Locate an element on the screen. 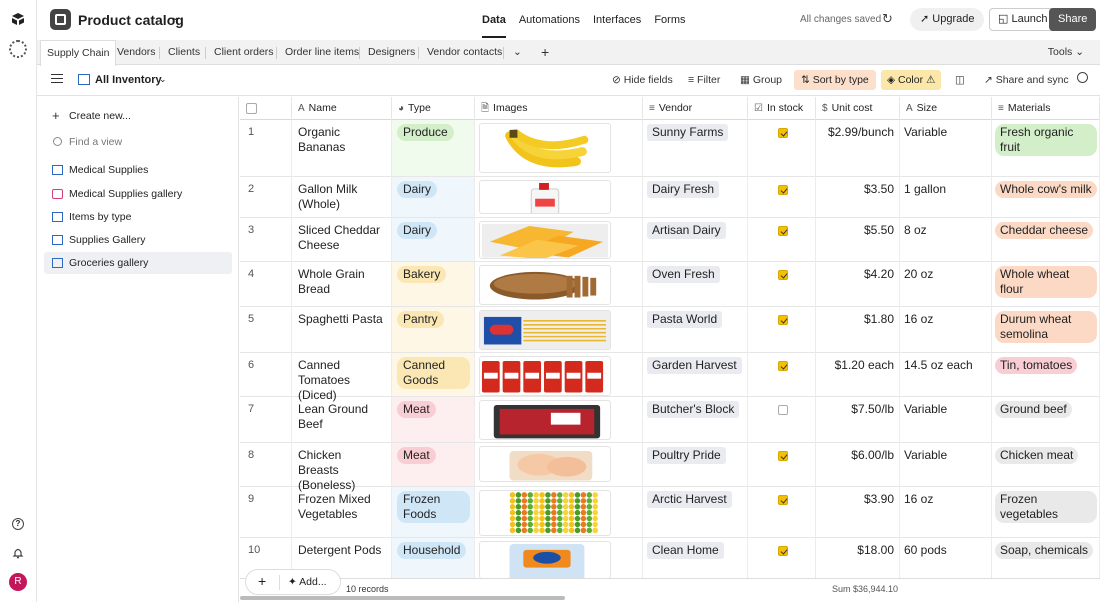 The width and height of the screenshot is (1100, 602). cell-materials: Whole cow's milk is located at coordinates (1046, 197).